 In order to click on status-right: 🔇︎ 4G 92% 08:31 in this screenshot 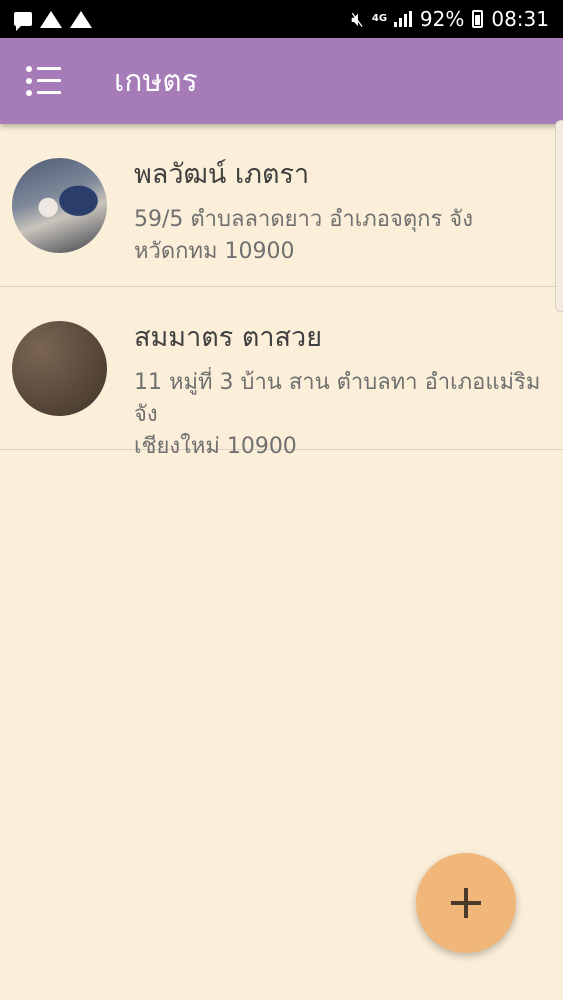, I will do `click(450, 19)`.